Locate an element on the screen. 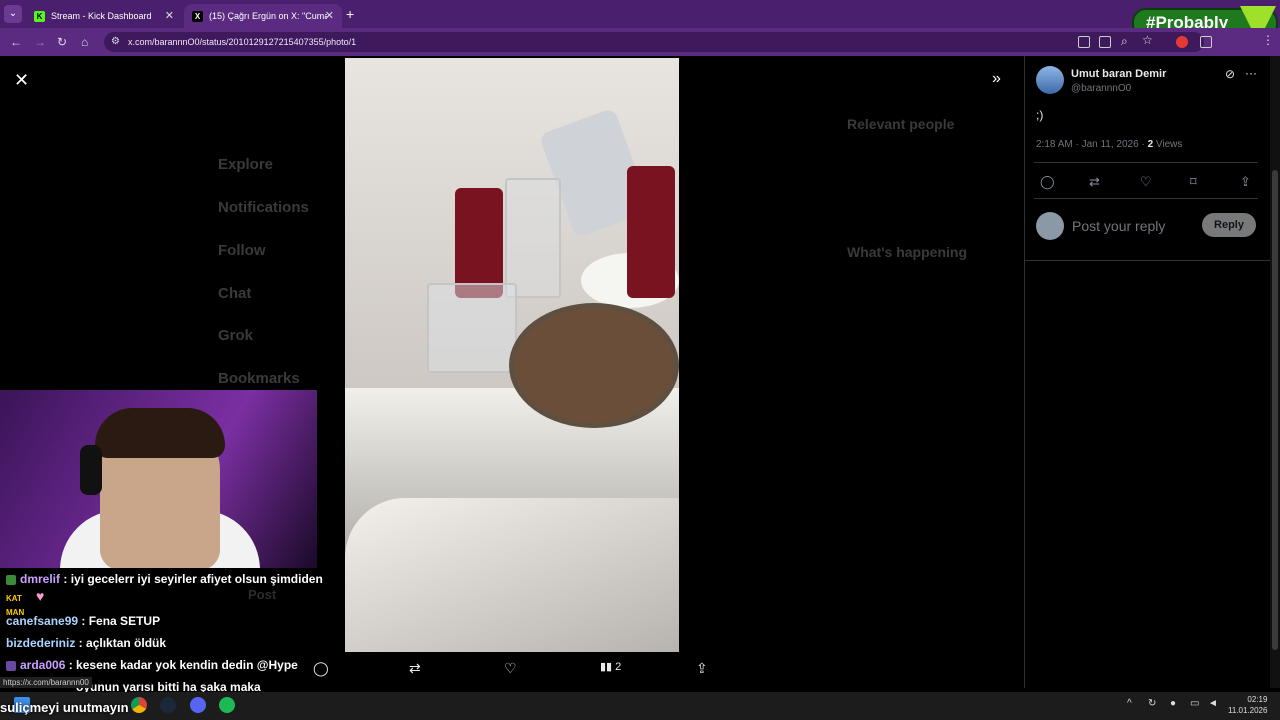  webcam-overlay is located at coordinates (158, 479).